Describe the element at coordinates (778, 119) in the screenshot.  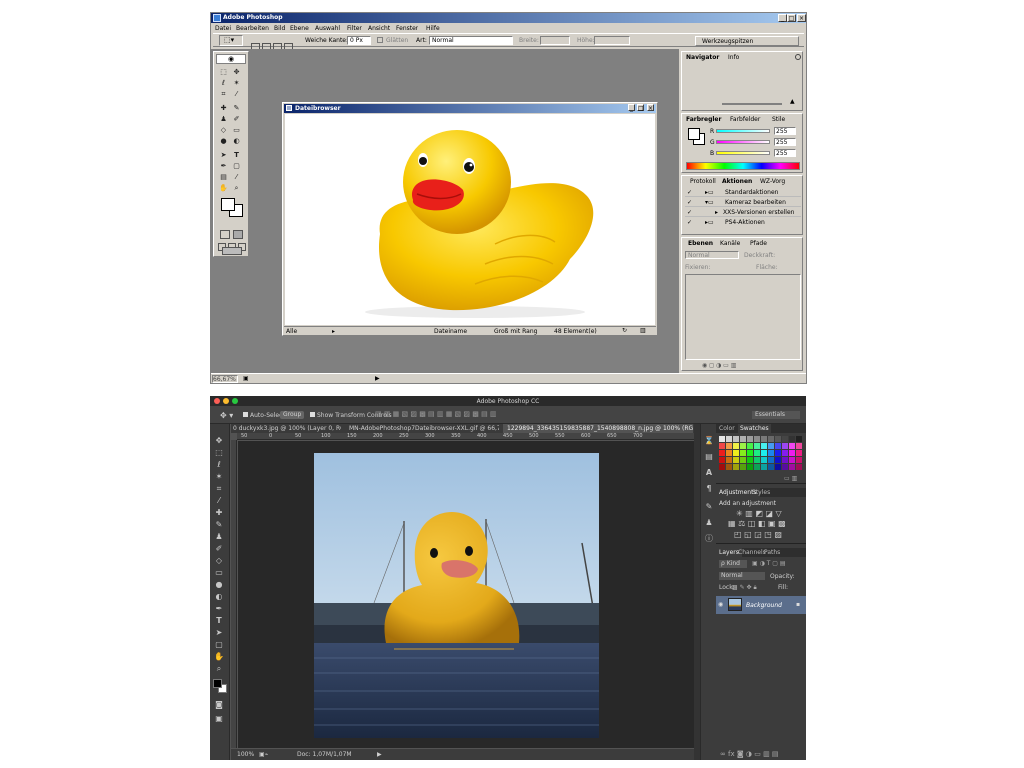
I see `tab-stile: Stile` at that location.